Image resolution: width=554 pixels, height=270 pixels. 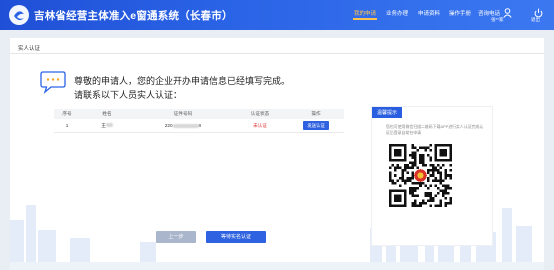 What do you see at coordinates (176, 237) in the screenshot?
I see `previous-step-button: 上一步` at bounding box center [176, 237].